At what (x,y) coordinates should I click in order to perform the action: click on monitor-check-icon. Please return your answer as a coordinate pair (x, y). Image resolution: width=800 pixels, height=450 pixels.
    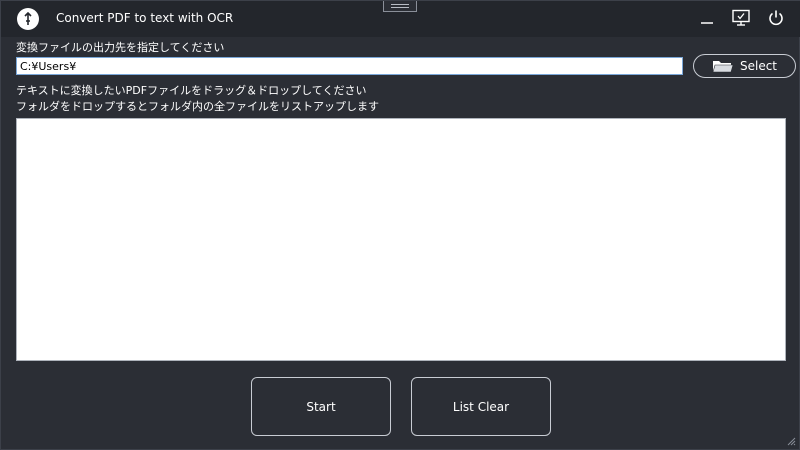
    Looking at the image, I should click on (741, 17).